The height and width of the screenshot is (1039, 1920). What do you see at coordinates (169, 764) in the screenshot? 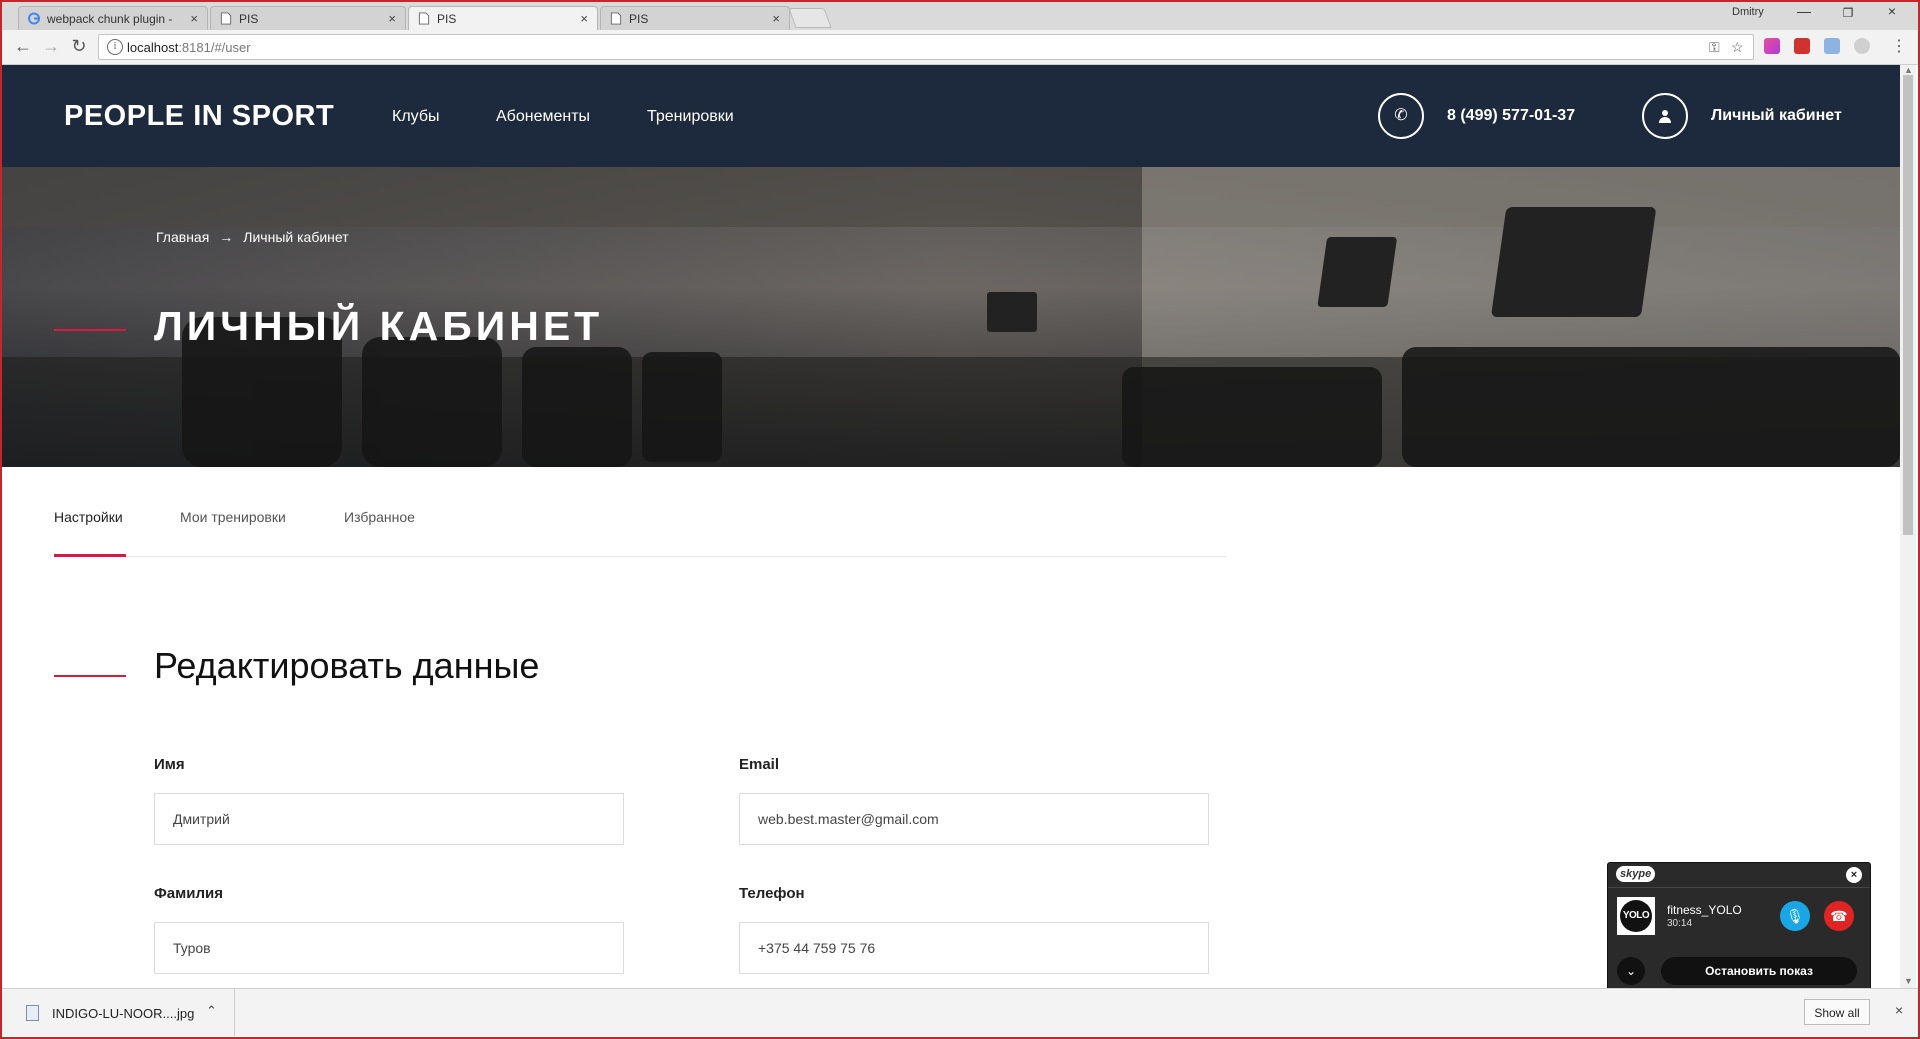
I see `first-name-label: Имя` at bounding box center [169, 764].